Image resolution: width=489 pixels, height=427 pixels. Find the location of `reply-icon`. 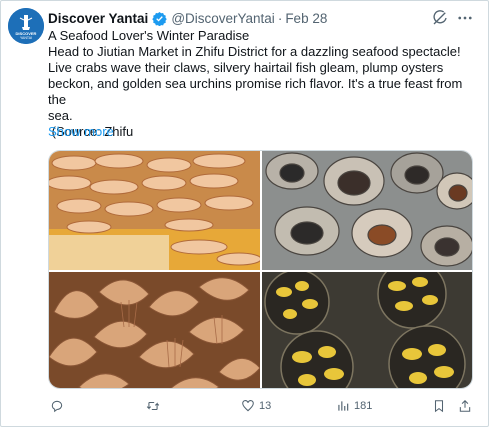

reply-icon is located at coordinates (57, 406).